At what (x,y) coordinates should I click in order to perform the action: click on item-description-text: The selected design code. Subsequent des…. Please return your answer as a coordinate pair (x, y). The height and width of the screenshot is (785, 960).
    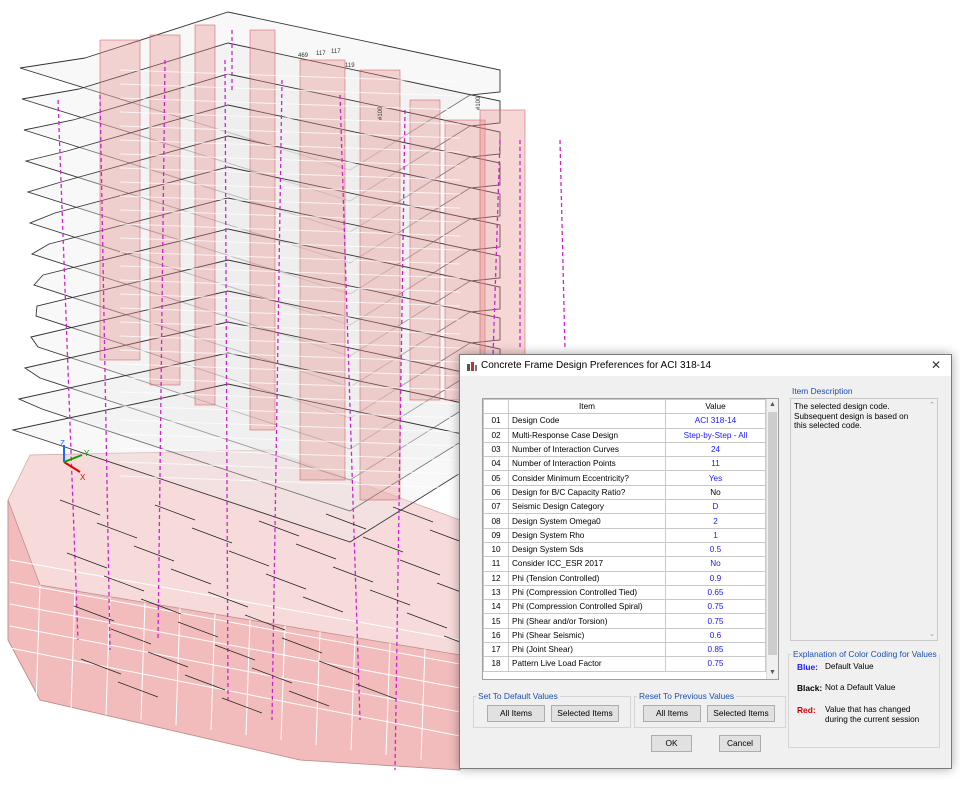
    Looking at the image, I should click on (851, 416).